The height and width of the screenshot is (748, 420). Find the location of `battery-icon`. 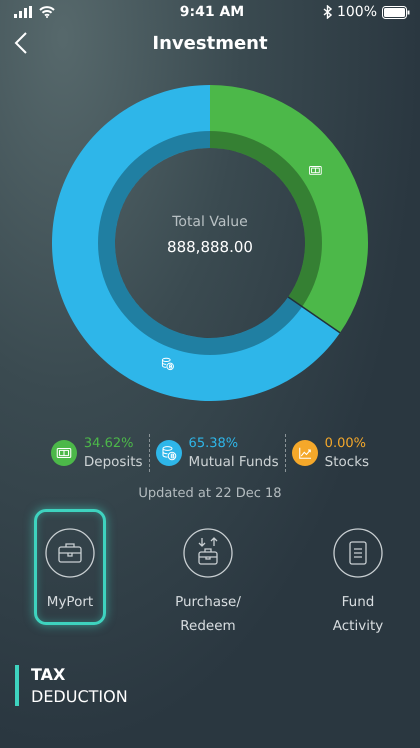

battery-icon is located at coordinates (396, 12).